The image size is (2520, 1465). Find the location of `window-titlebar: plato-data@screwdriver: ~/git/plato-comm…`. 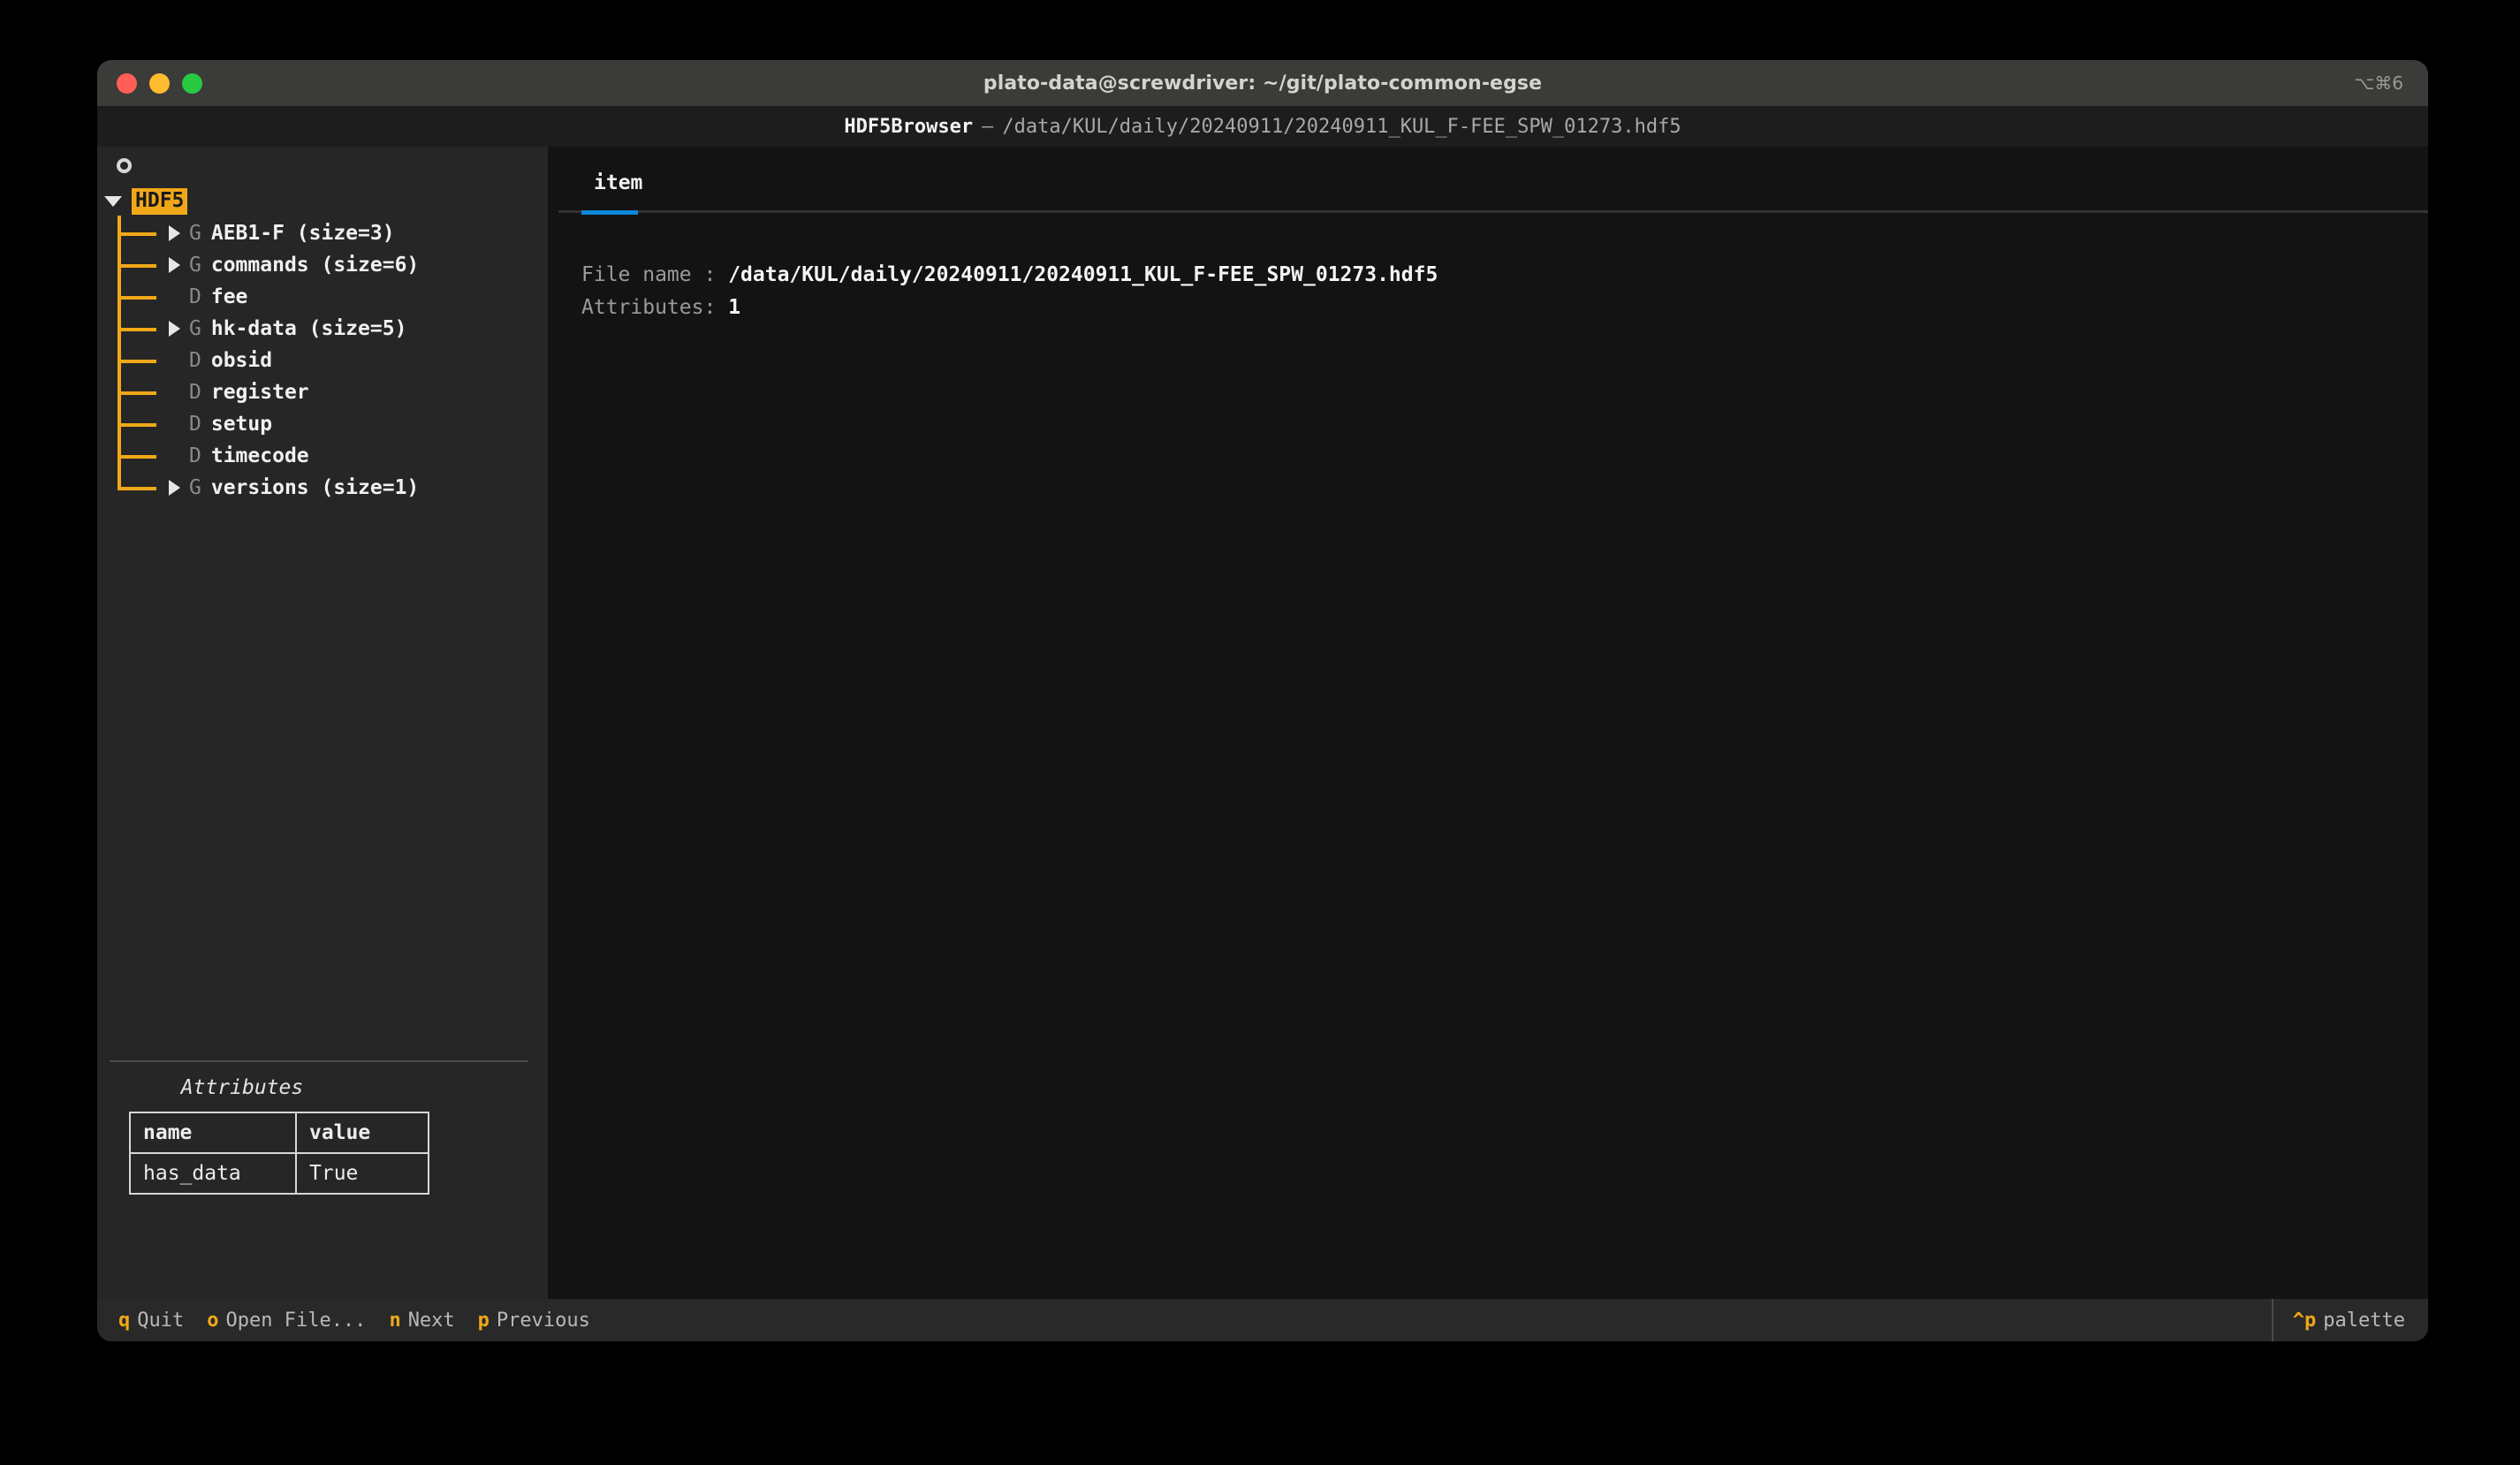

window-titlebar: plato-data@screwdriver: ~/git/plato-comm… is located at coordinates (1262, 83).